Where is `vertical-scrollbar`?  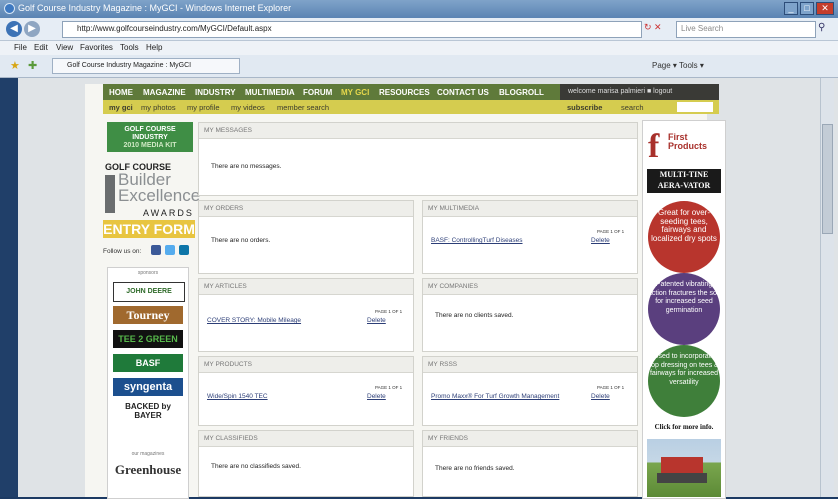
vertical-scrollbar is located at coordinates (827, 287).